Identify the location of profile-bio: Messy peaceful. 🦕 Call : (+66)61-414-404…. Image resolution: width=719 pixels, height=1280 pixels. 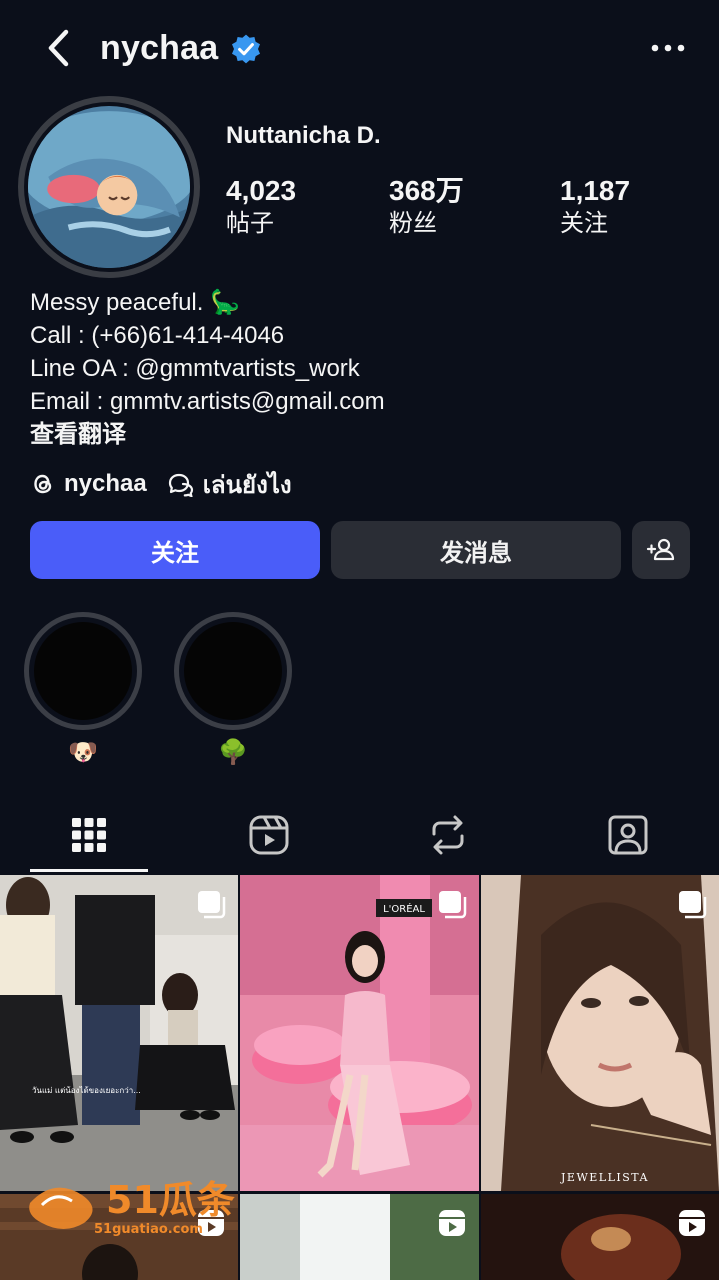
(207, 368).